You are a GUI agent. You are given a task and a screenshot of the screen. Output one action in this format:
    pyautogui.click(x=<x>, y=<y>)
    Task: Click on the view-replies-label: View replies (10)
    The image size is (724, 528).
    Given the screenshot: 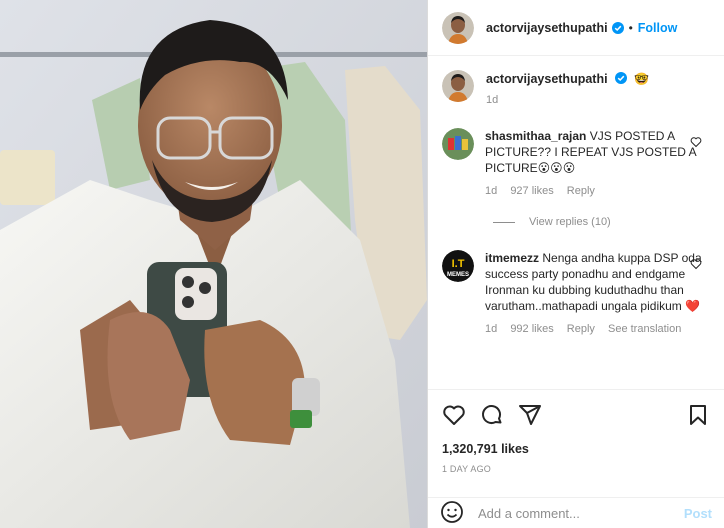 What is the action you would take?
    pyautogui.click(x=570, y=222)
    